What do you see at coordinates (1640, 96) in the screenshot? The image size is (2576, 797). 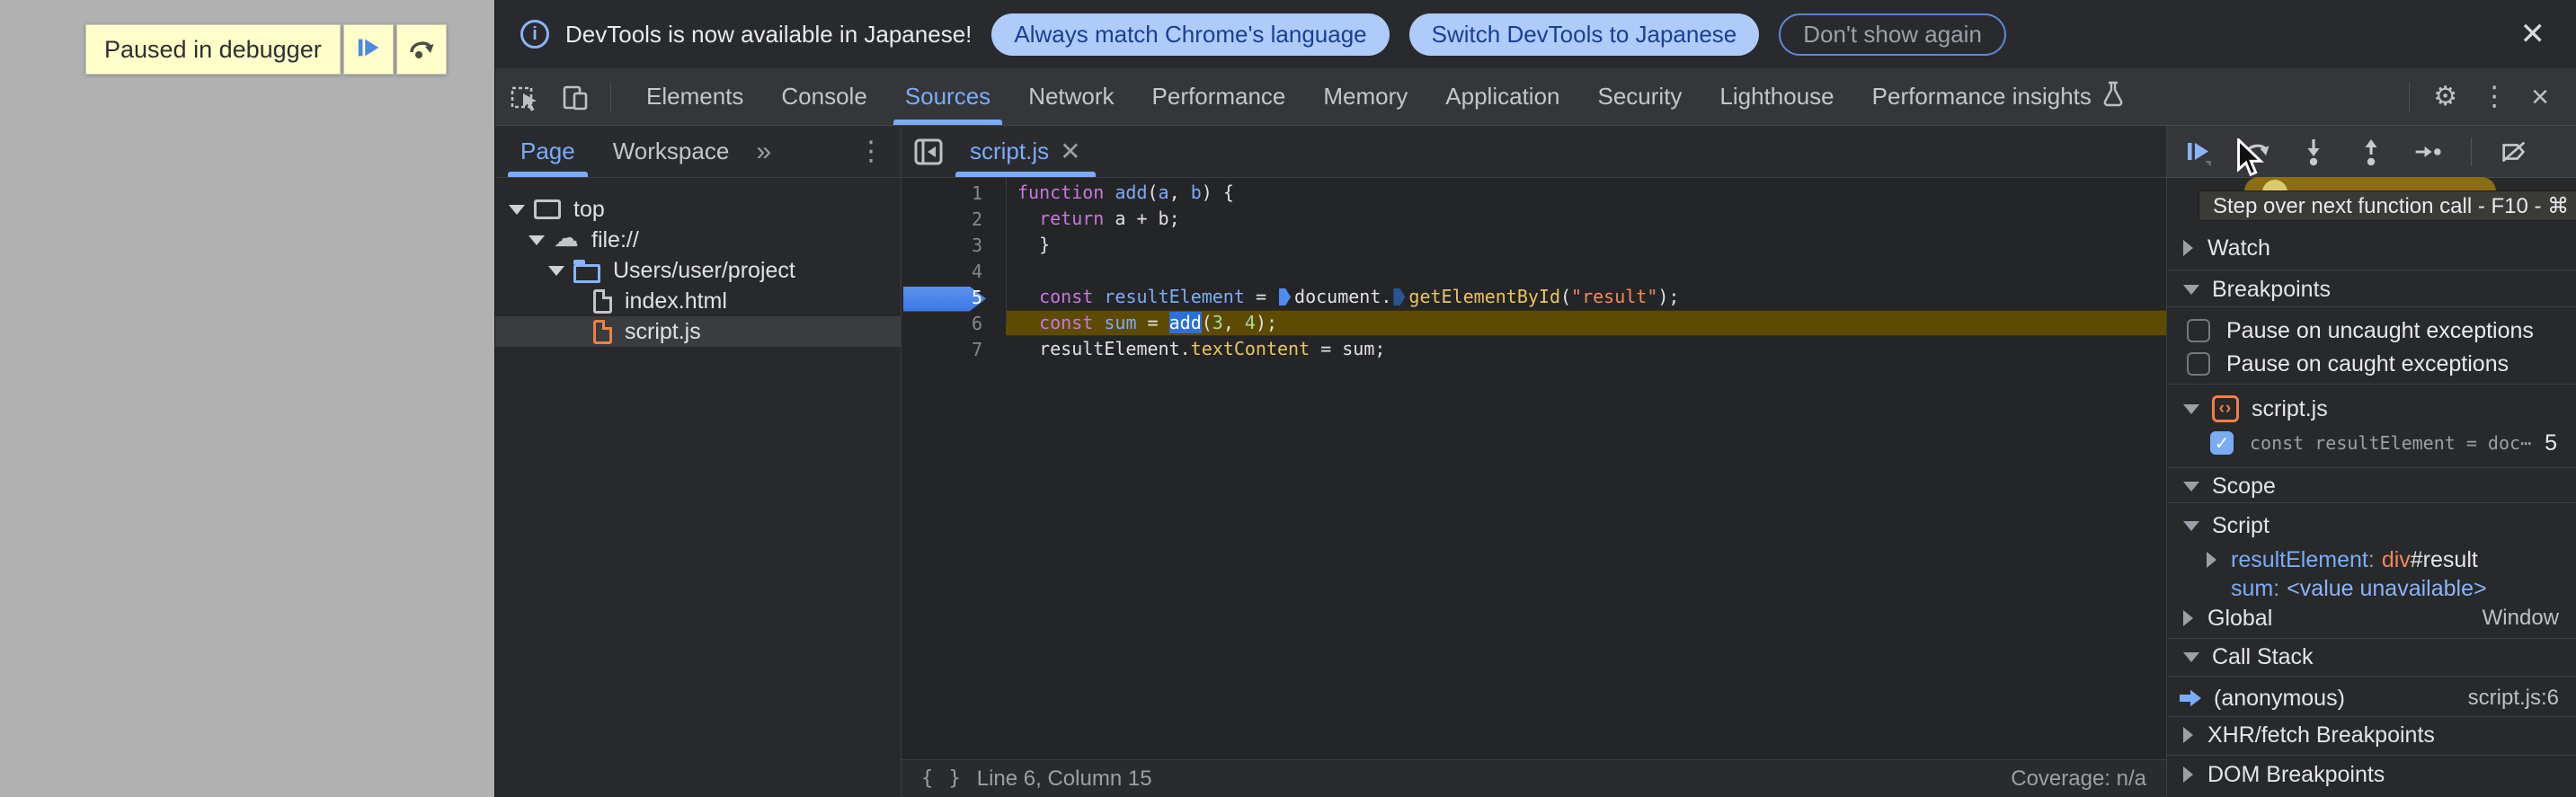 I see `tab-security: Security` at bounding box center [1640, 96].